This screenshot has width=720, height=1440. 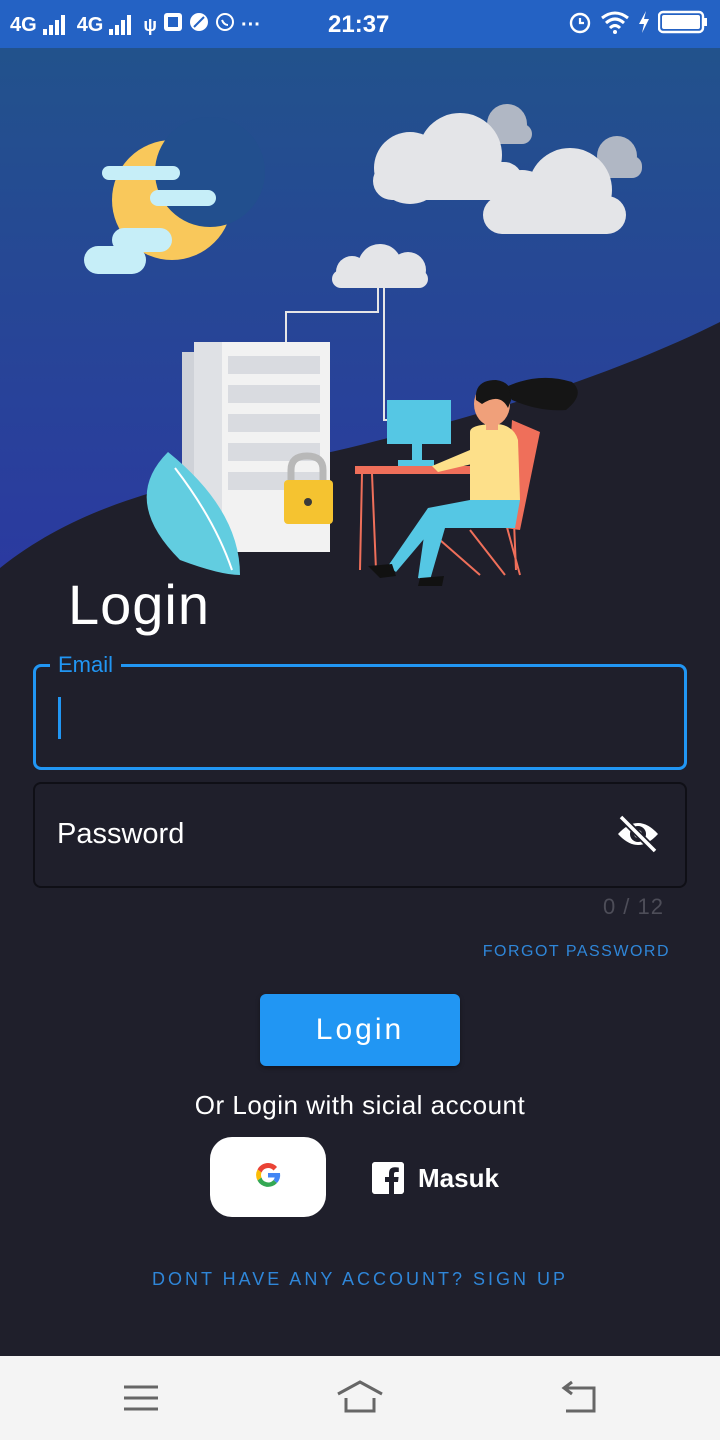 What do you see at coordinates (576, 952) in the screenshot?
I see `forgot-password-link: FORGOT PASSWORD` at bounding box center [576, 952].